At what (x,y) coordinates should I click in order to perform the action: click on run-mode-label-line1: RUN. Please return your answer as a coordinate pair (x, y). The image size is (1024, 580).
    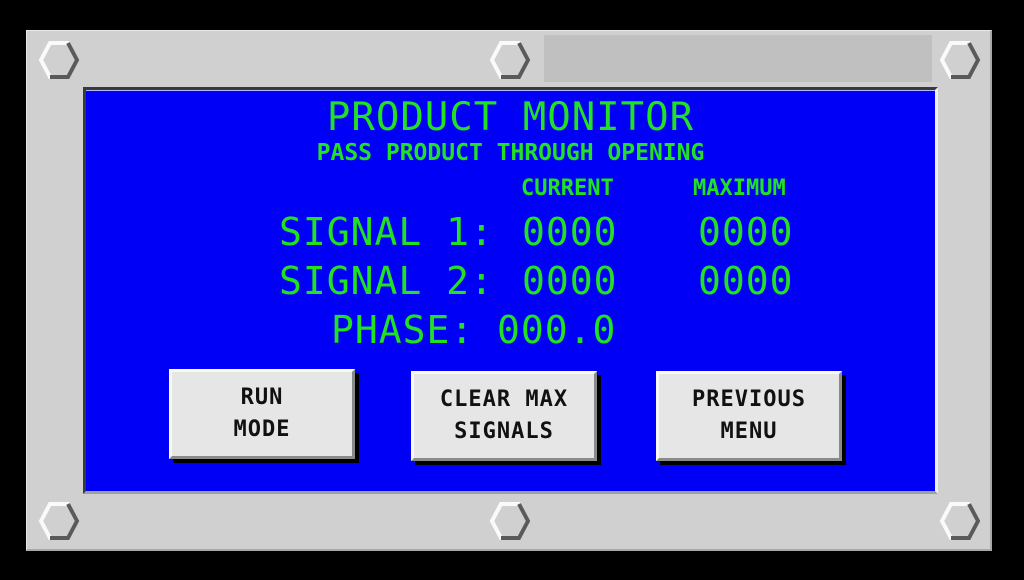
    Looking at the image, I should click on (262, 397).